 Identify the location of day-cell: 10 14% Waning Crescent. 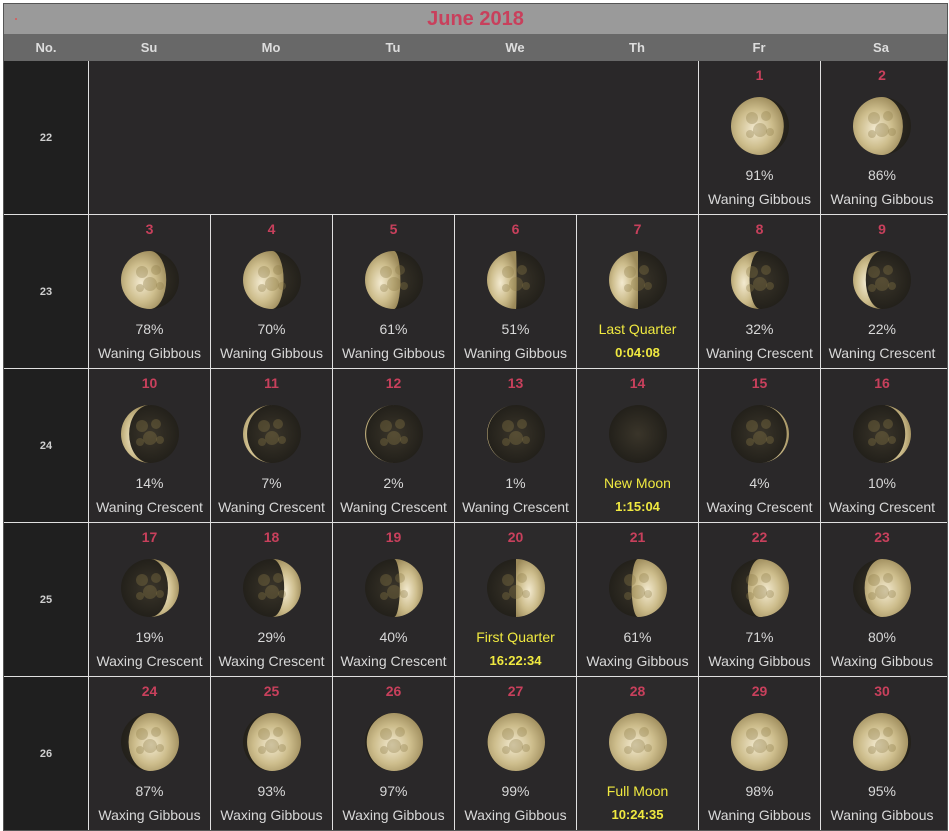
(150, 445).